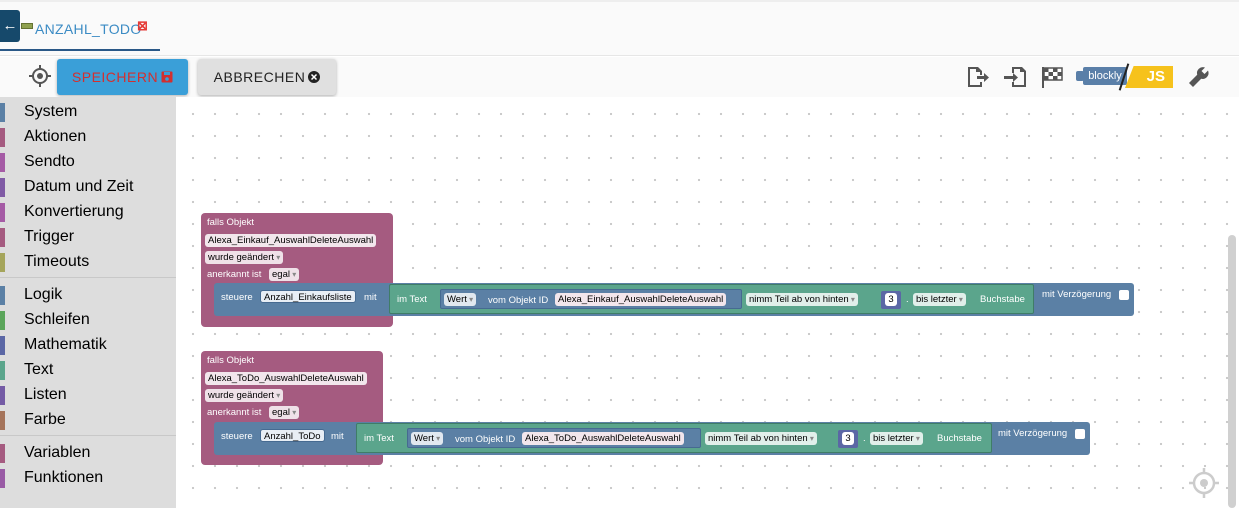 Image resolution: width=1239 pixels, height=508 pixels. What do you see at coordinates (314, 77) in the screenshot?
I see `close-circle-icon` at bounding box center [314, 77].